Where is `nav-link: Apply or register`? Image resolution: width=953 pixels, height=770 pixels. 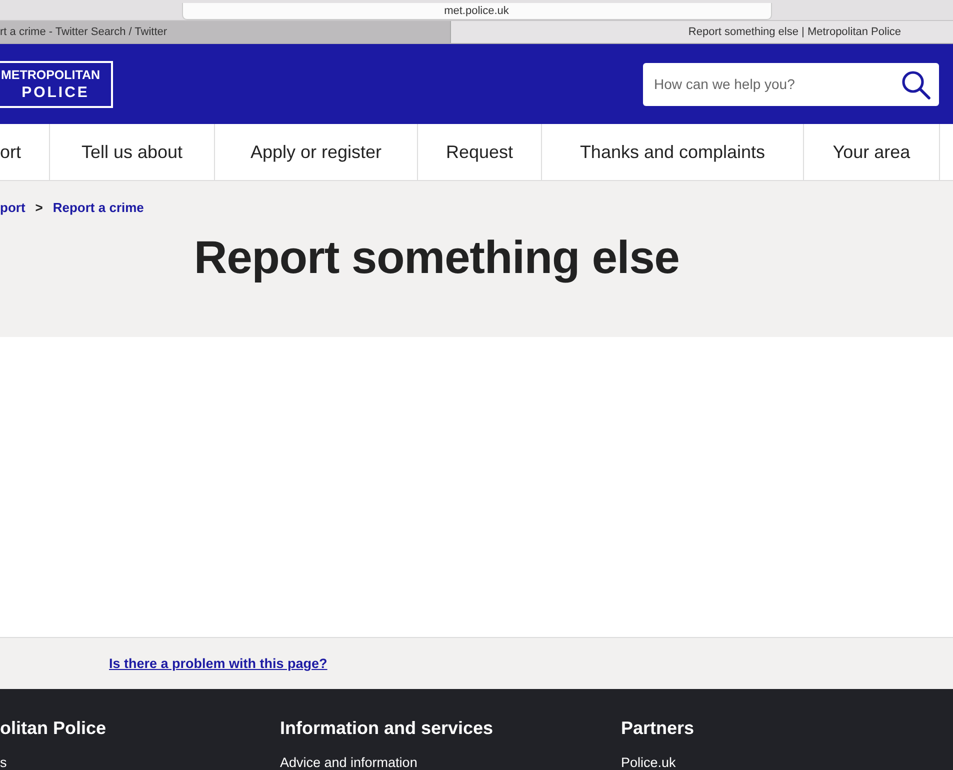 nav-link: Apply or register is located at coordinates (316, 152).